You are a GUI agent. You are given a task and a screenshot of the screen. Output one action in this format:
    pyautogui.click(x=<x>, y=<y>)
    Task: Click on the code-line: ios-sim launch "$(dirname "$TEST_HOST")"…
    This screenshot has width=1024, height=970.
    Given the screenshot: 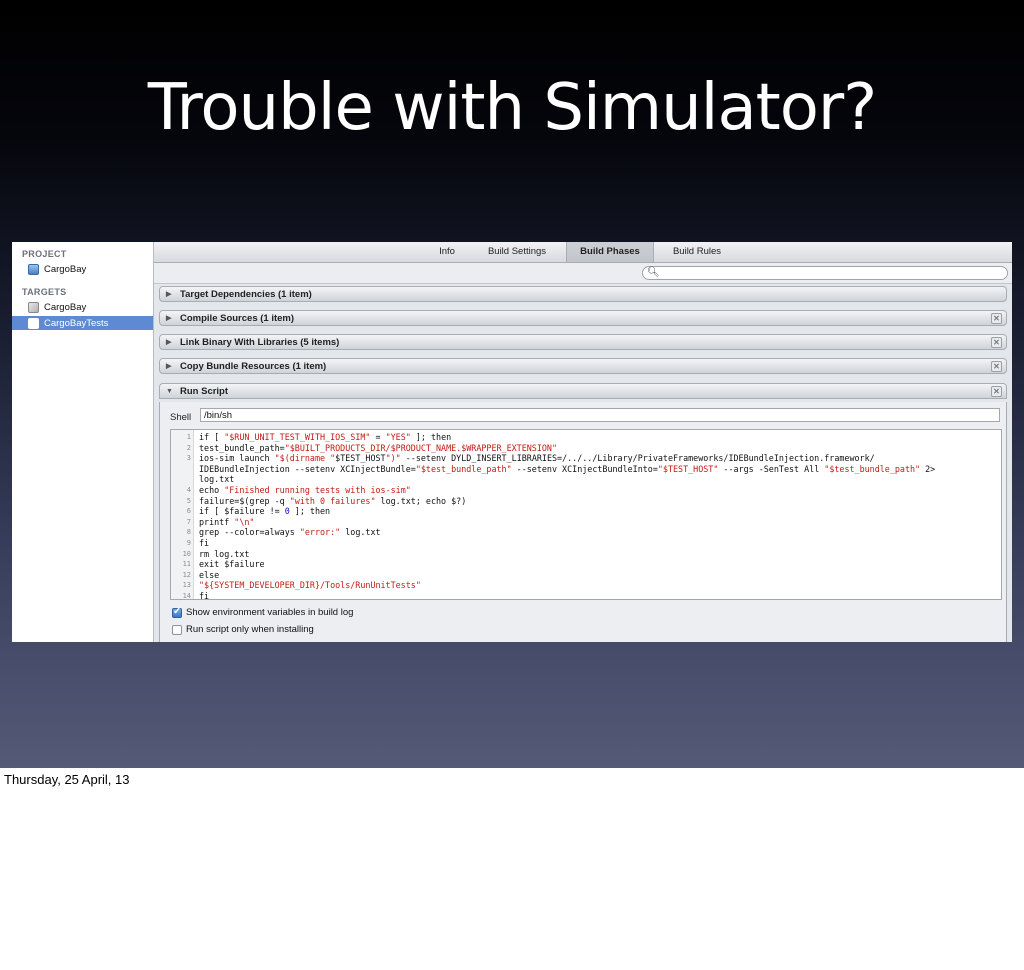 What is the action you would take?
    pyautogui.click(x=537, y=458)
    